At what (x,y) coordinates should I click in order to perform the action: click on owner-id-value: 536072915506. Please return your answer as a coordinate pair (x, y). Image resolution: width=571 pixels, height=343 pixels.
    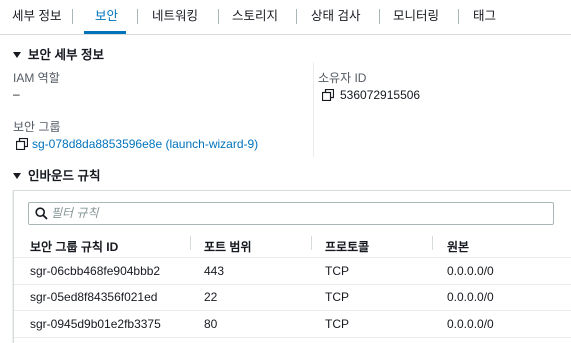
    Looking at the image, I should click on (380, 95).